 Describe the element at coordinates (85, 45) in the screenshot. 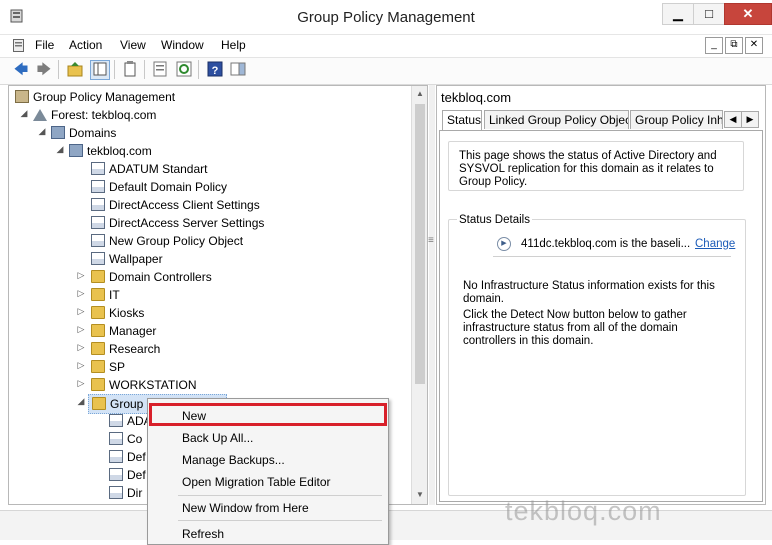

I see `menu-action: Action` at that location.